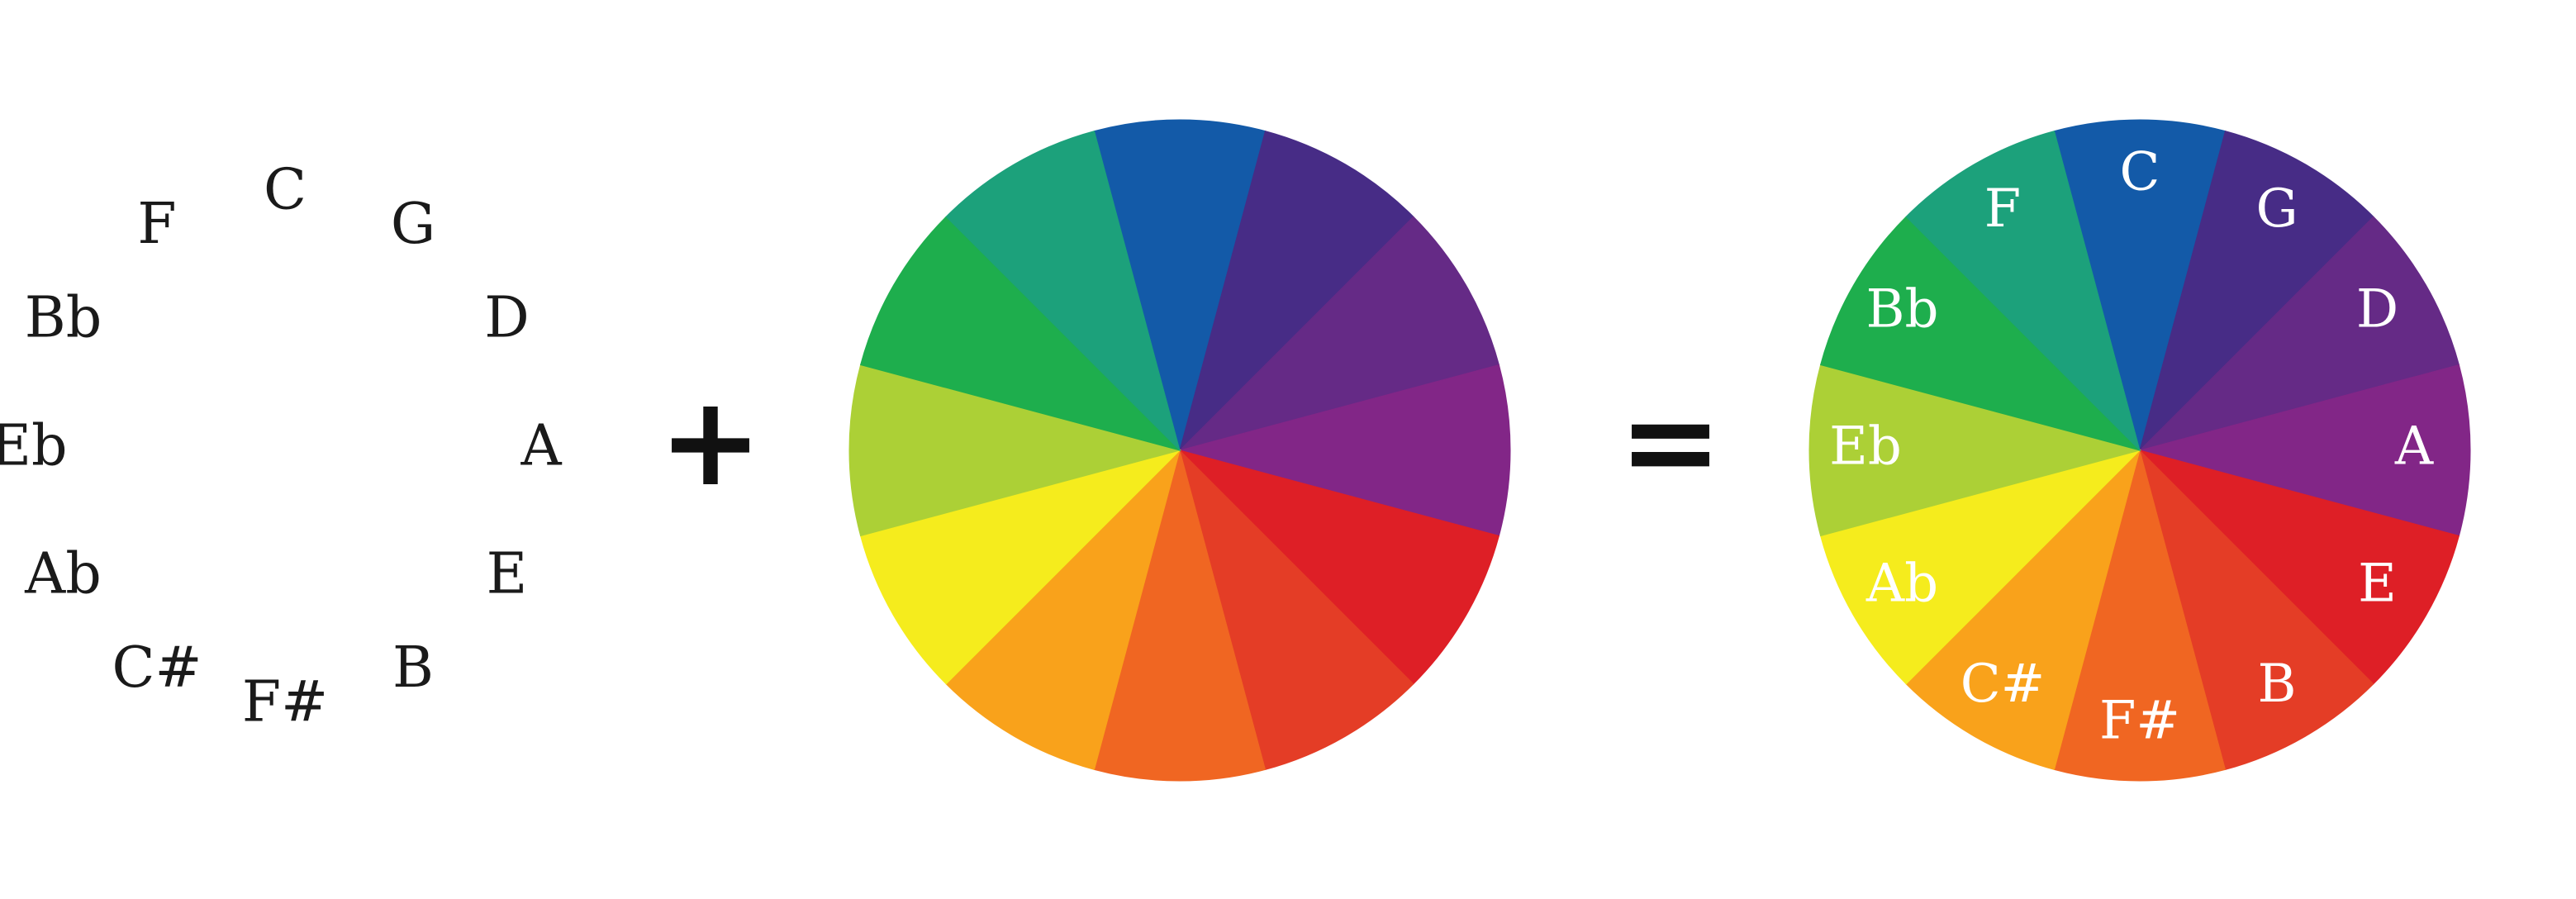 The image size is (2576, 899). What do you see at coordinates (1901, 584) in the screenshot?
I see `wheel-note-label-ab: Ab` at bounding box center [1901, 584].